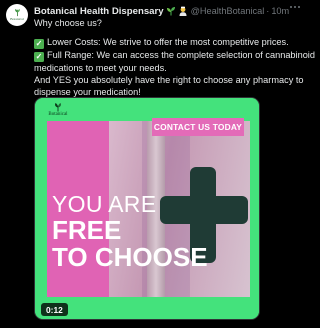 The image size is (320, 328). What do you see at coordinates (58, 114) in the screenshot?
I see `media-logo-text: Botanical` at bounding box center [58, 114].